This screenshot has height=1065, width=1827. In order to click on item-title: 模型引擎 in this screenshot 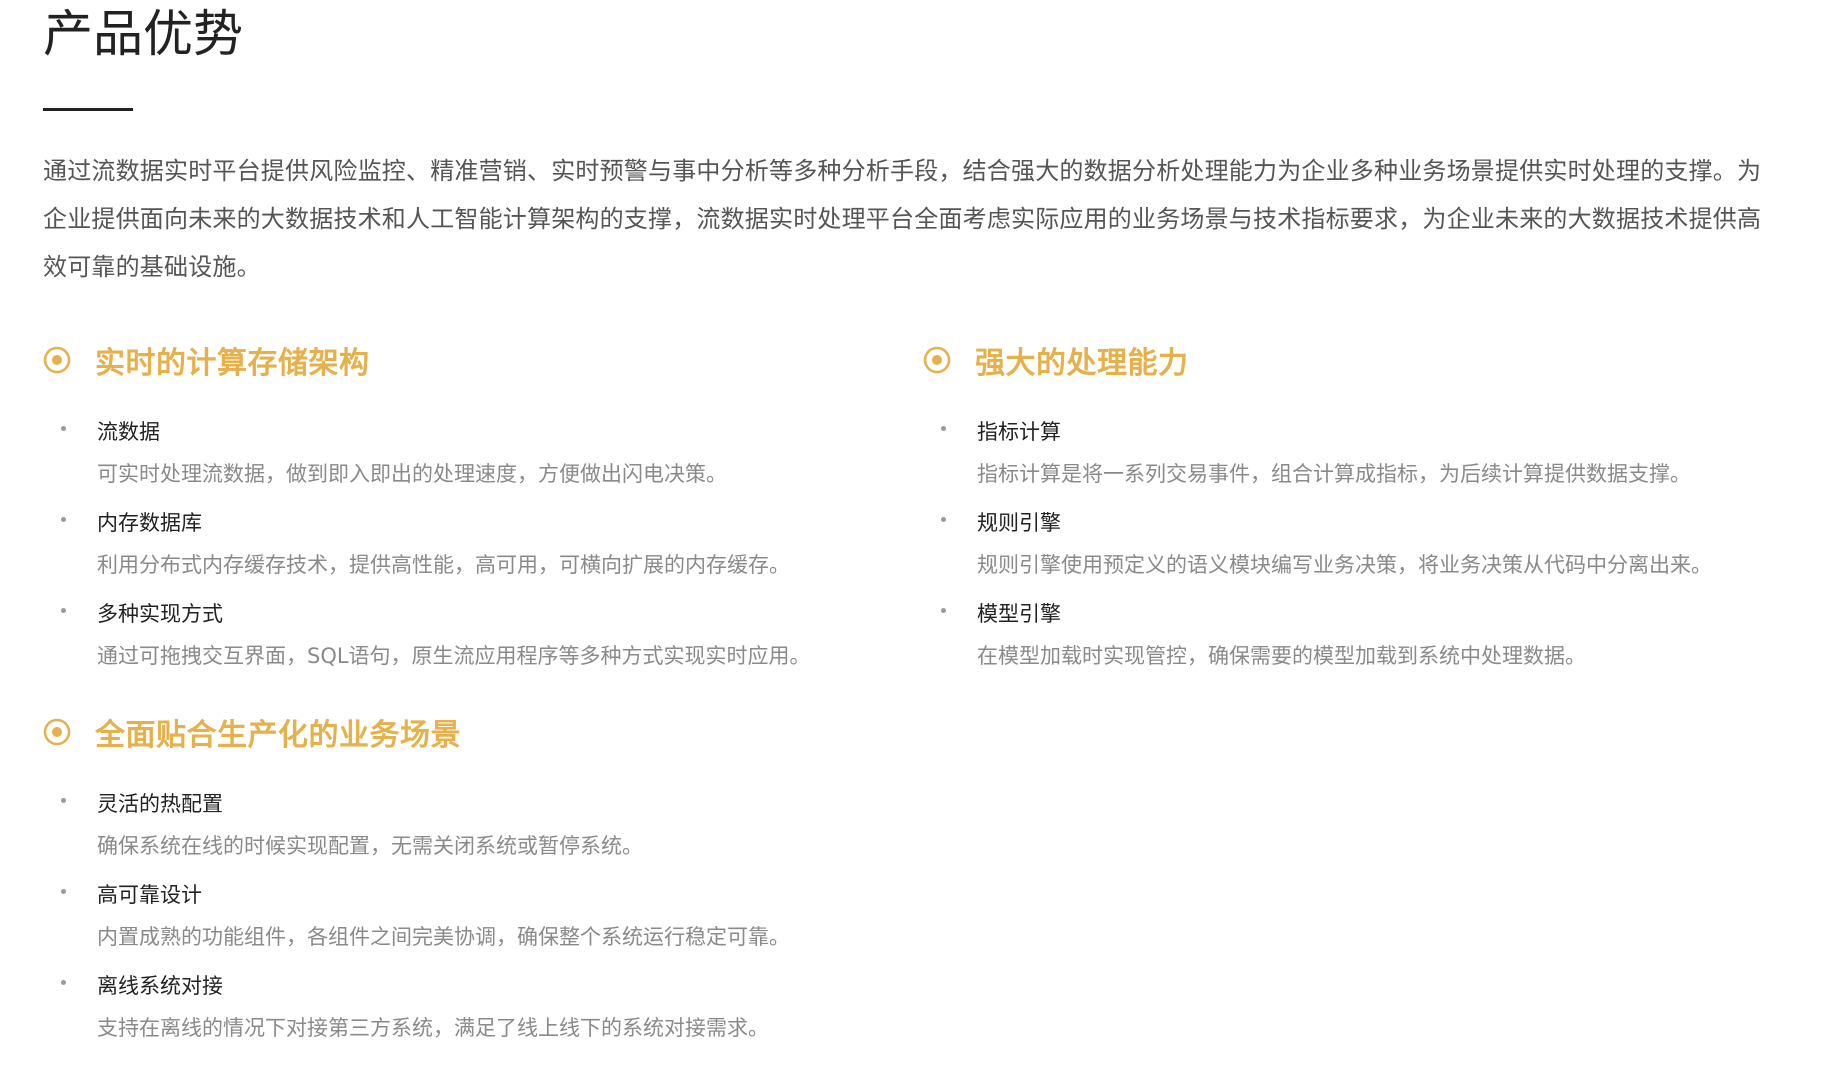, I will do `click(1019, 614)`.